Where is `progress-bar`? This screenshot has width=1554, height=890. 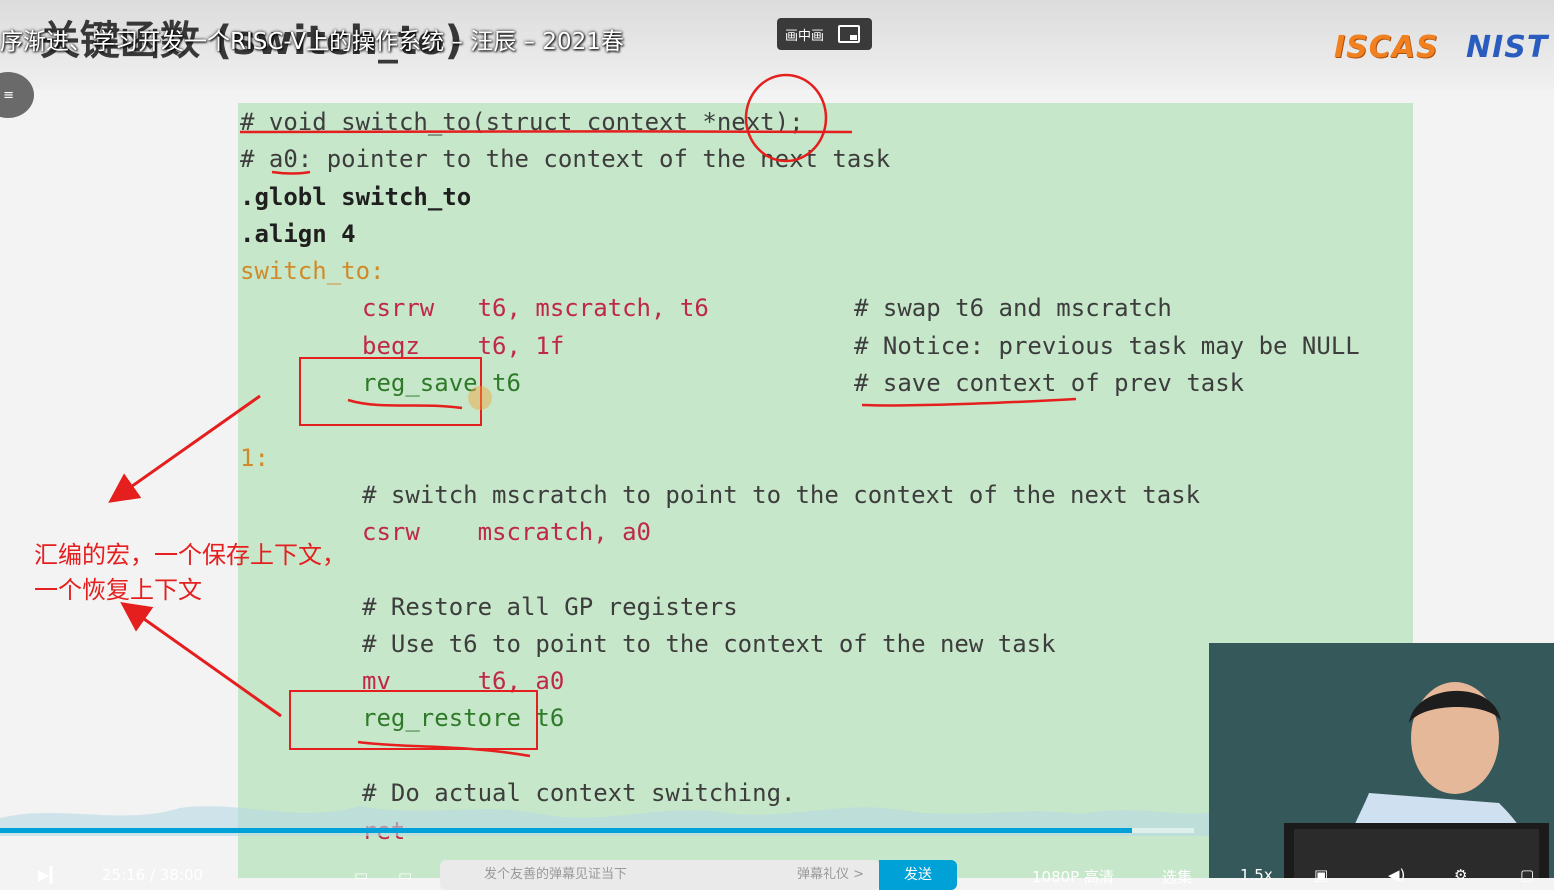
progress-bar is located at coordinates (597, 830).